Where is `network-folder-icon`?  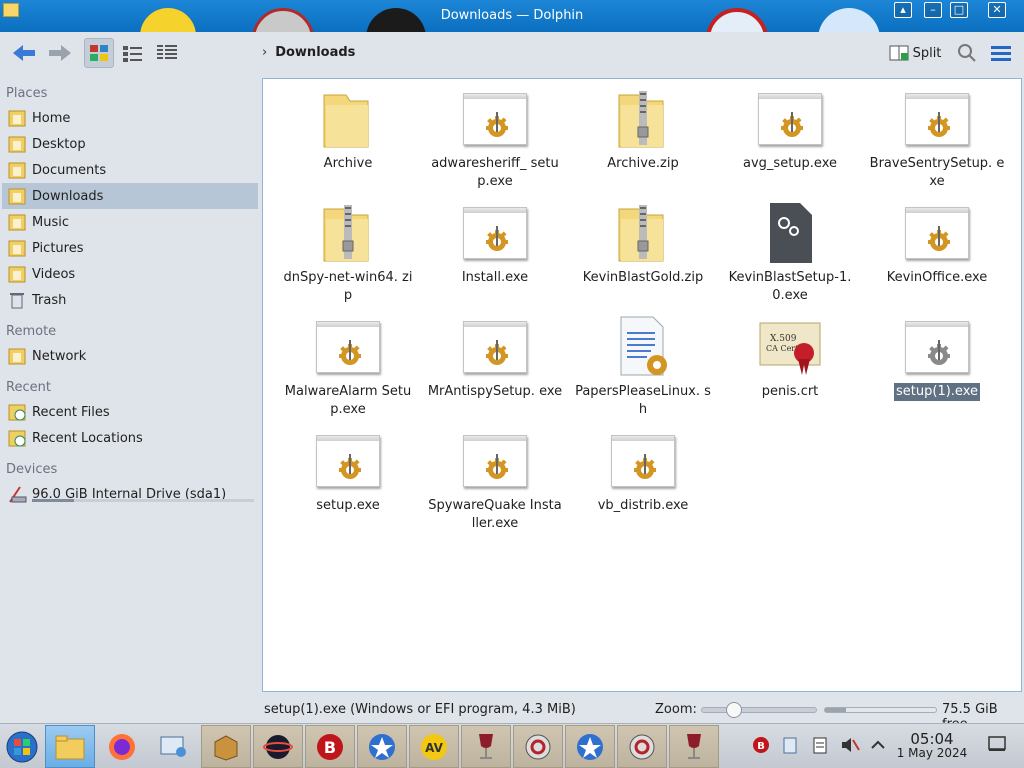 network-folder-icon is located at coordinates (17, 356).